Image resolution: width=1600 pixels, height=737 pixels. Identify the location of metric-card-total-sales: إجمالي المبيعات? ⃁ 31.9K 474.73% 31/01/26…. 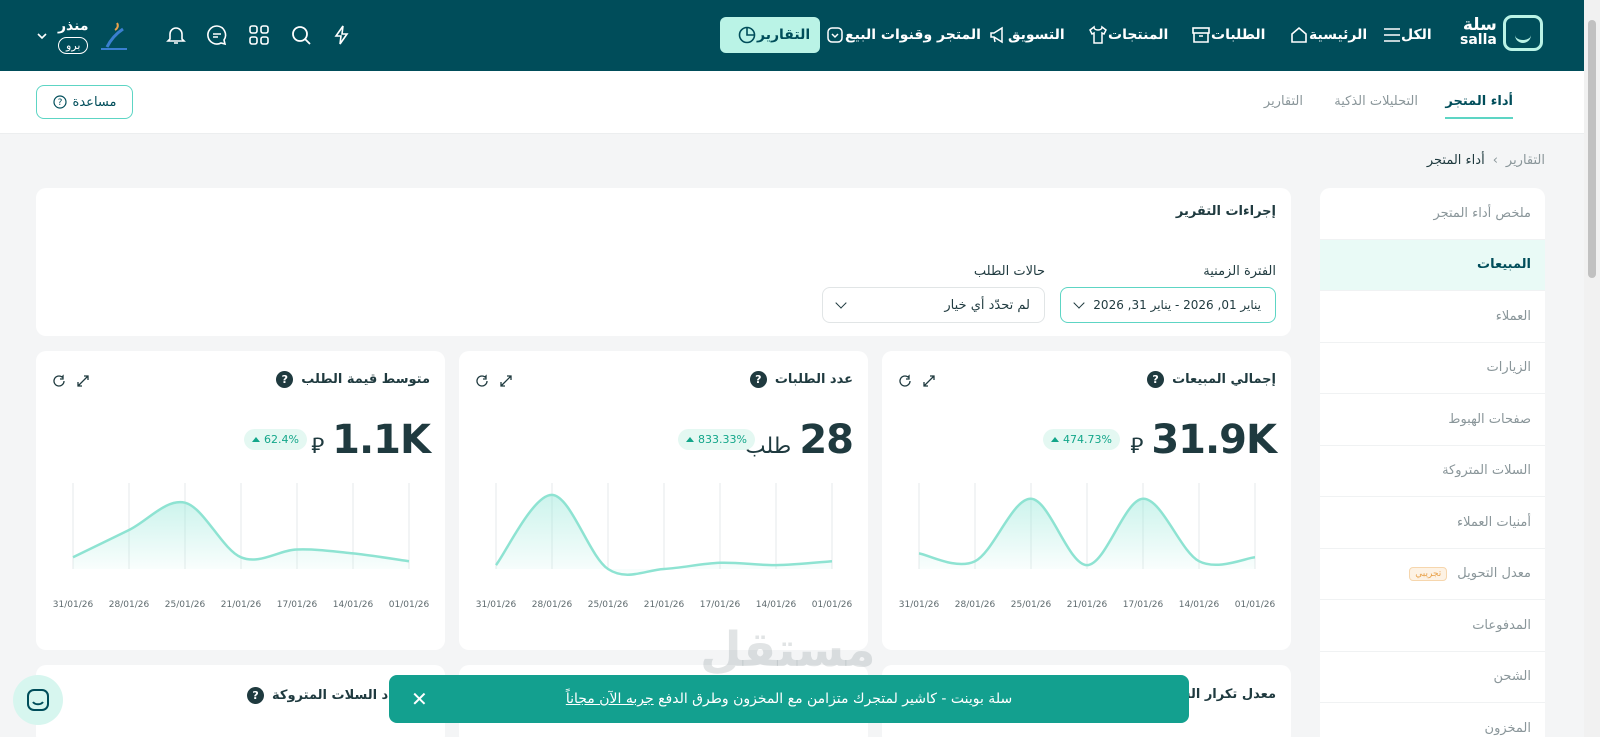
(1086, 500).